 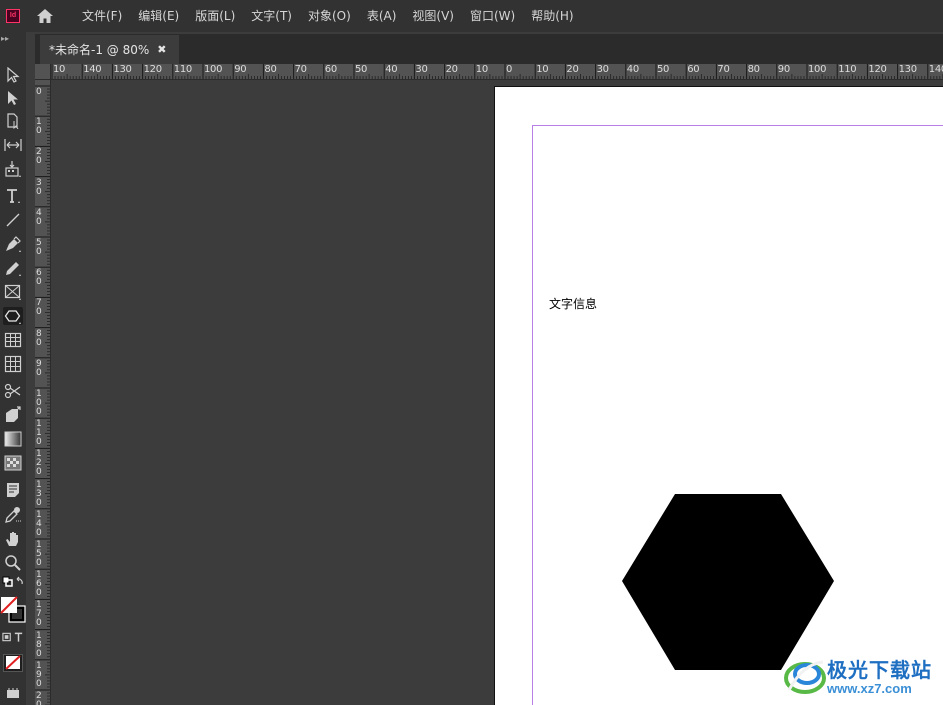 What do you see at coordinates (215, 16) in the screenshot?
I see `menu-layout: 版面(L)` at bounding box center [215, 16].